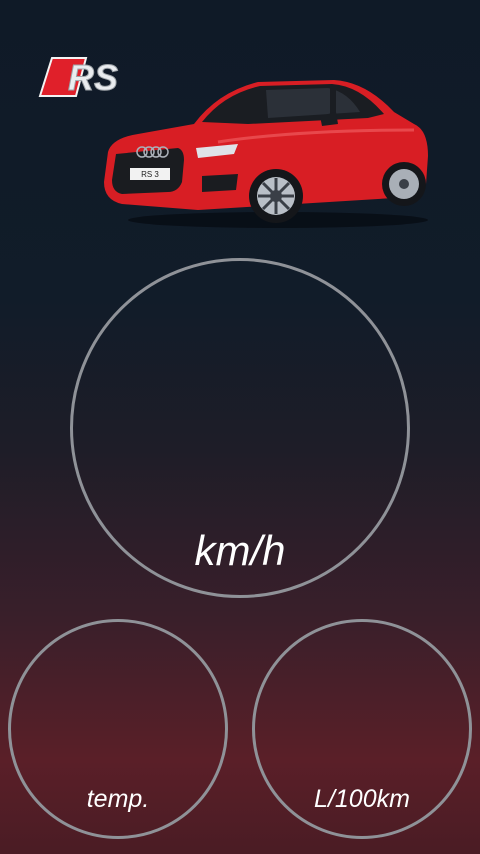  I want to click on consumption-gauge: L/100km, so click(362, 729).